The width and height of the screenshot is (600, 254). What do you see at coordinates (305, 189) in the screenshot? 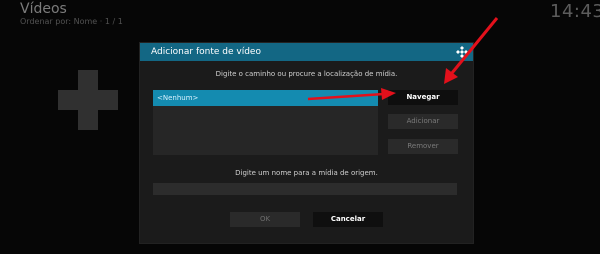
I see `source-name-input` at bounding box center [305, 189].